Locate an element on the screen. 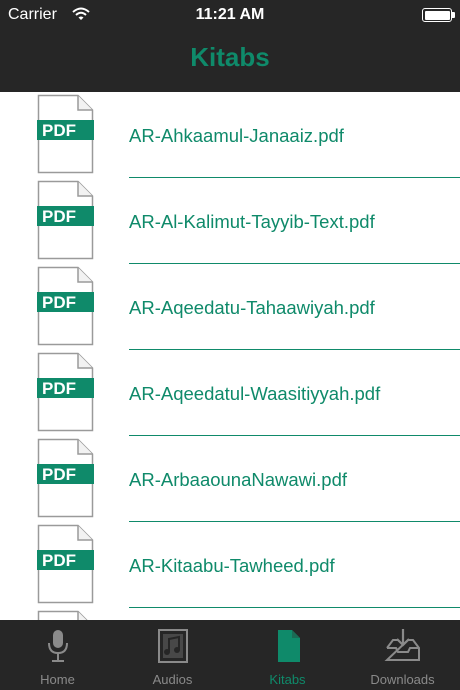  top-bar: Carrier 11:21 AM Kitabs is located at coordinates (230, 46).